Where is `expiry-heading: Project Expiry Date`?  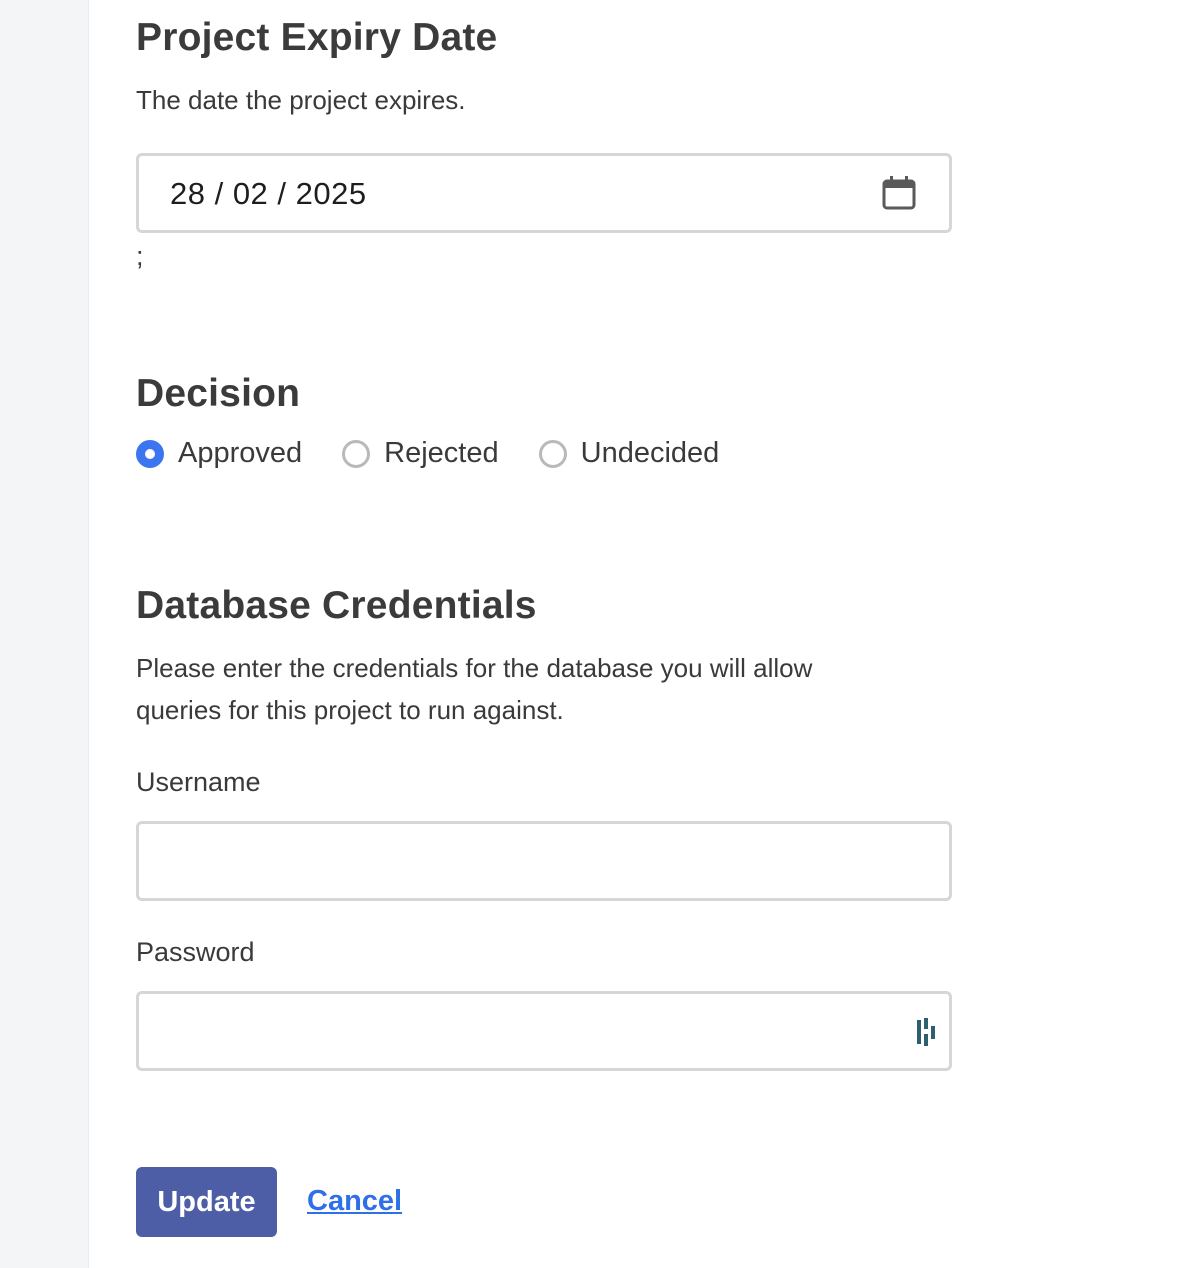
expiry-heading: Project Expiry Date is located at coordinates (317, 37).